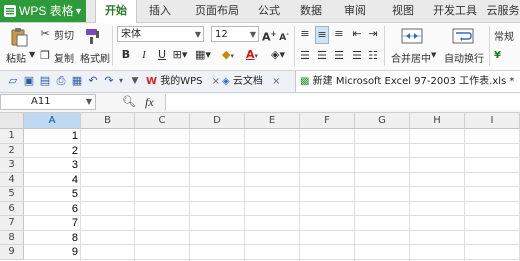 This screenshot has height=261, width=520. What do you see at coordinates (160, 34) in the screenshot?
I see `font-name-select: 宋体 ▼` at bounding box center [160, 34].